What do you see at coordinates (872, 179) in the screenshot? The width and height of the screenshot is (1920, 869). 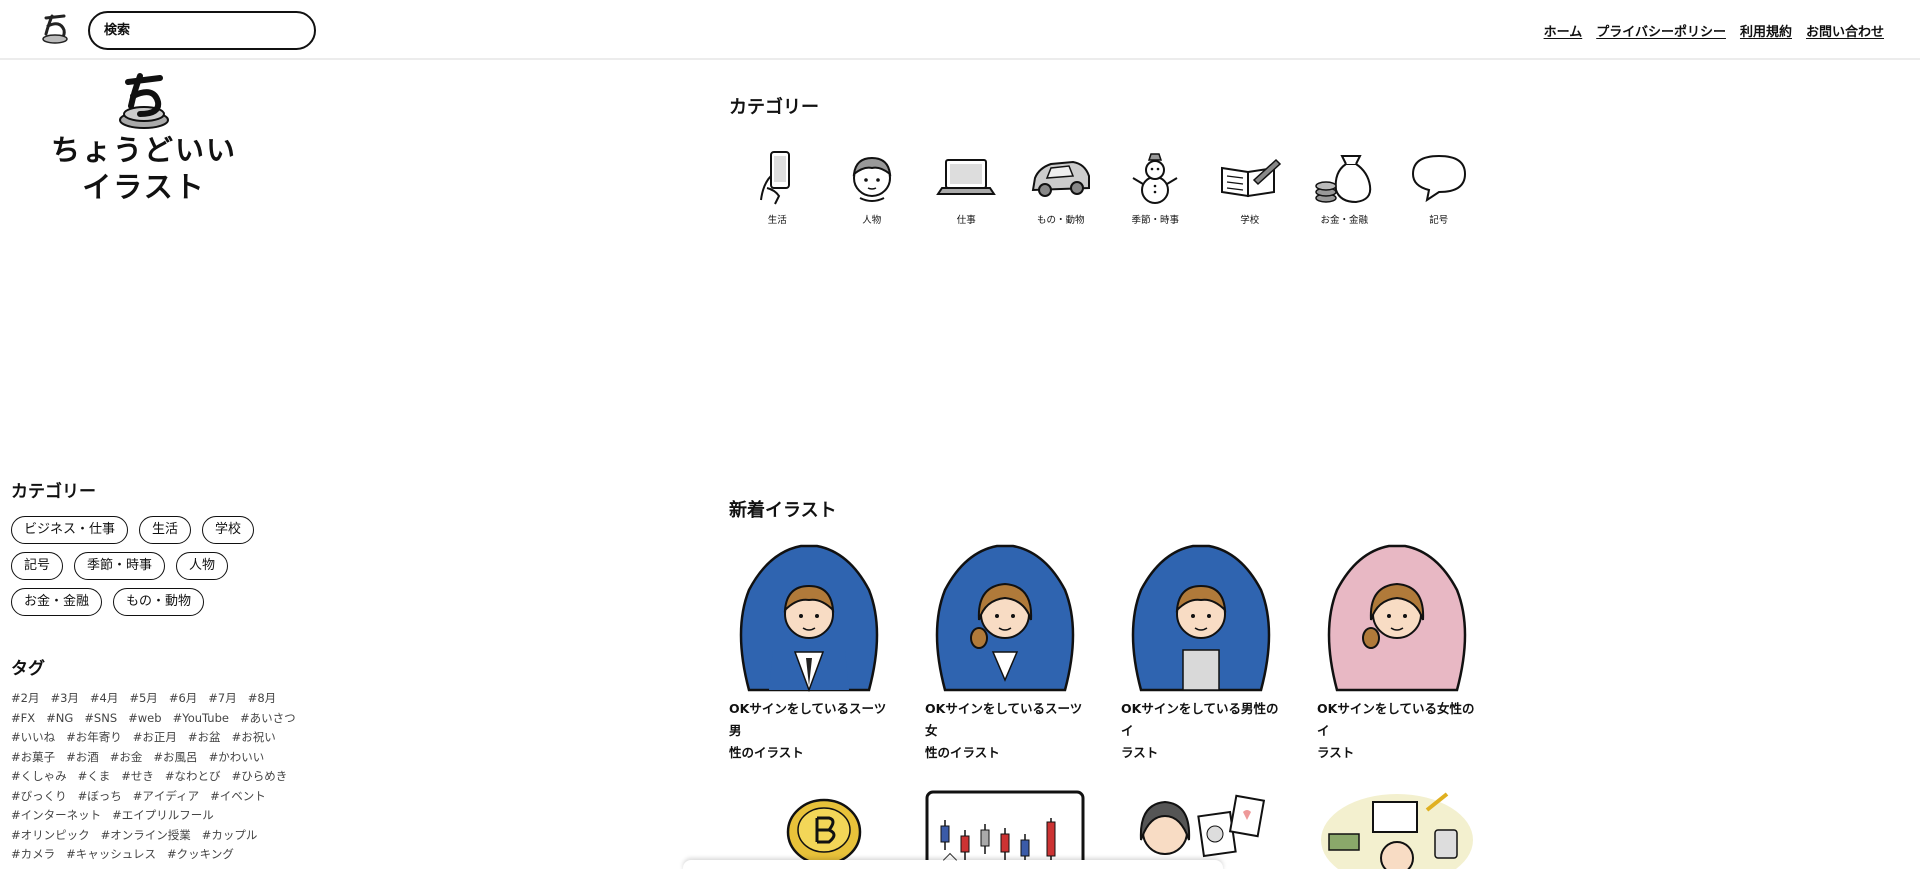 I see `person-face-icon` at bounding box center [872, 179].